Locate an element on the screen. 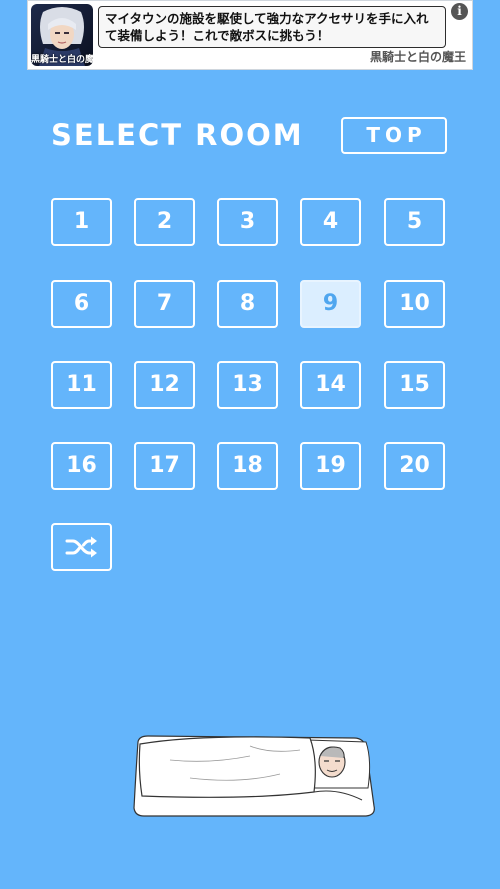  room-button-18: 18 is located at coordinates (247, 466).